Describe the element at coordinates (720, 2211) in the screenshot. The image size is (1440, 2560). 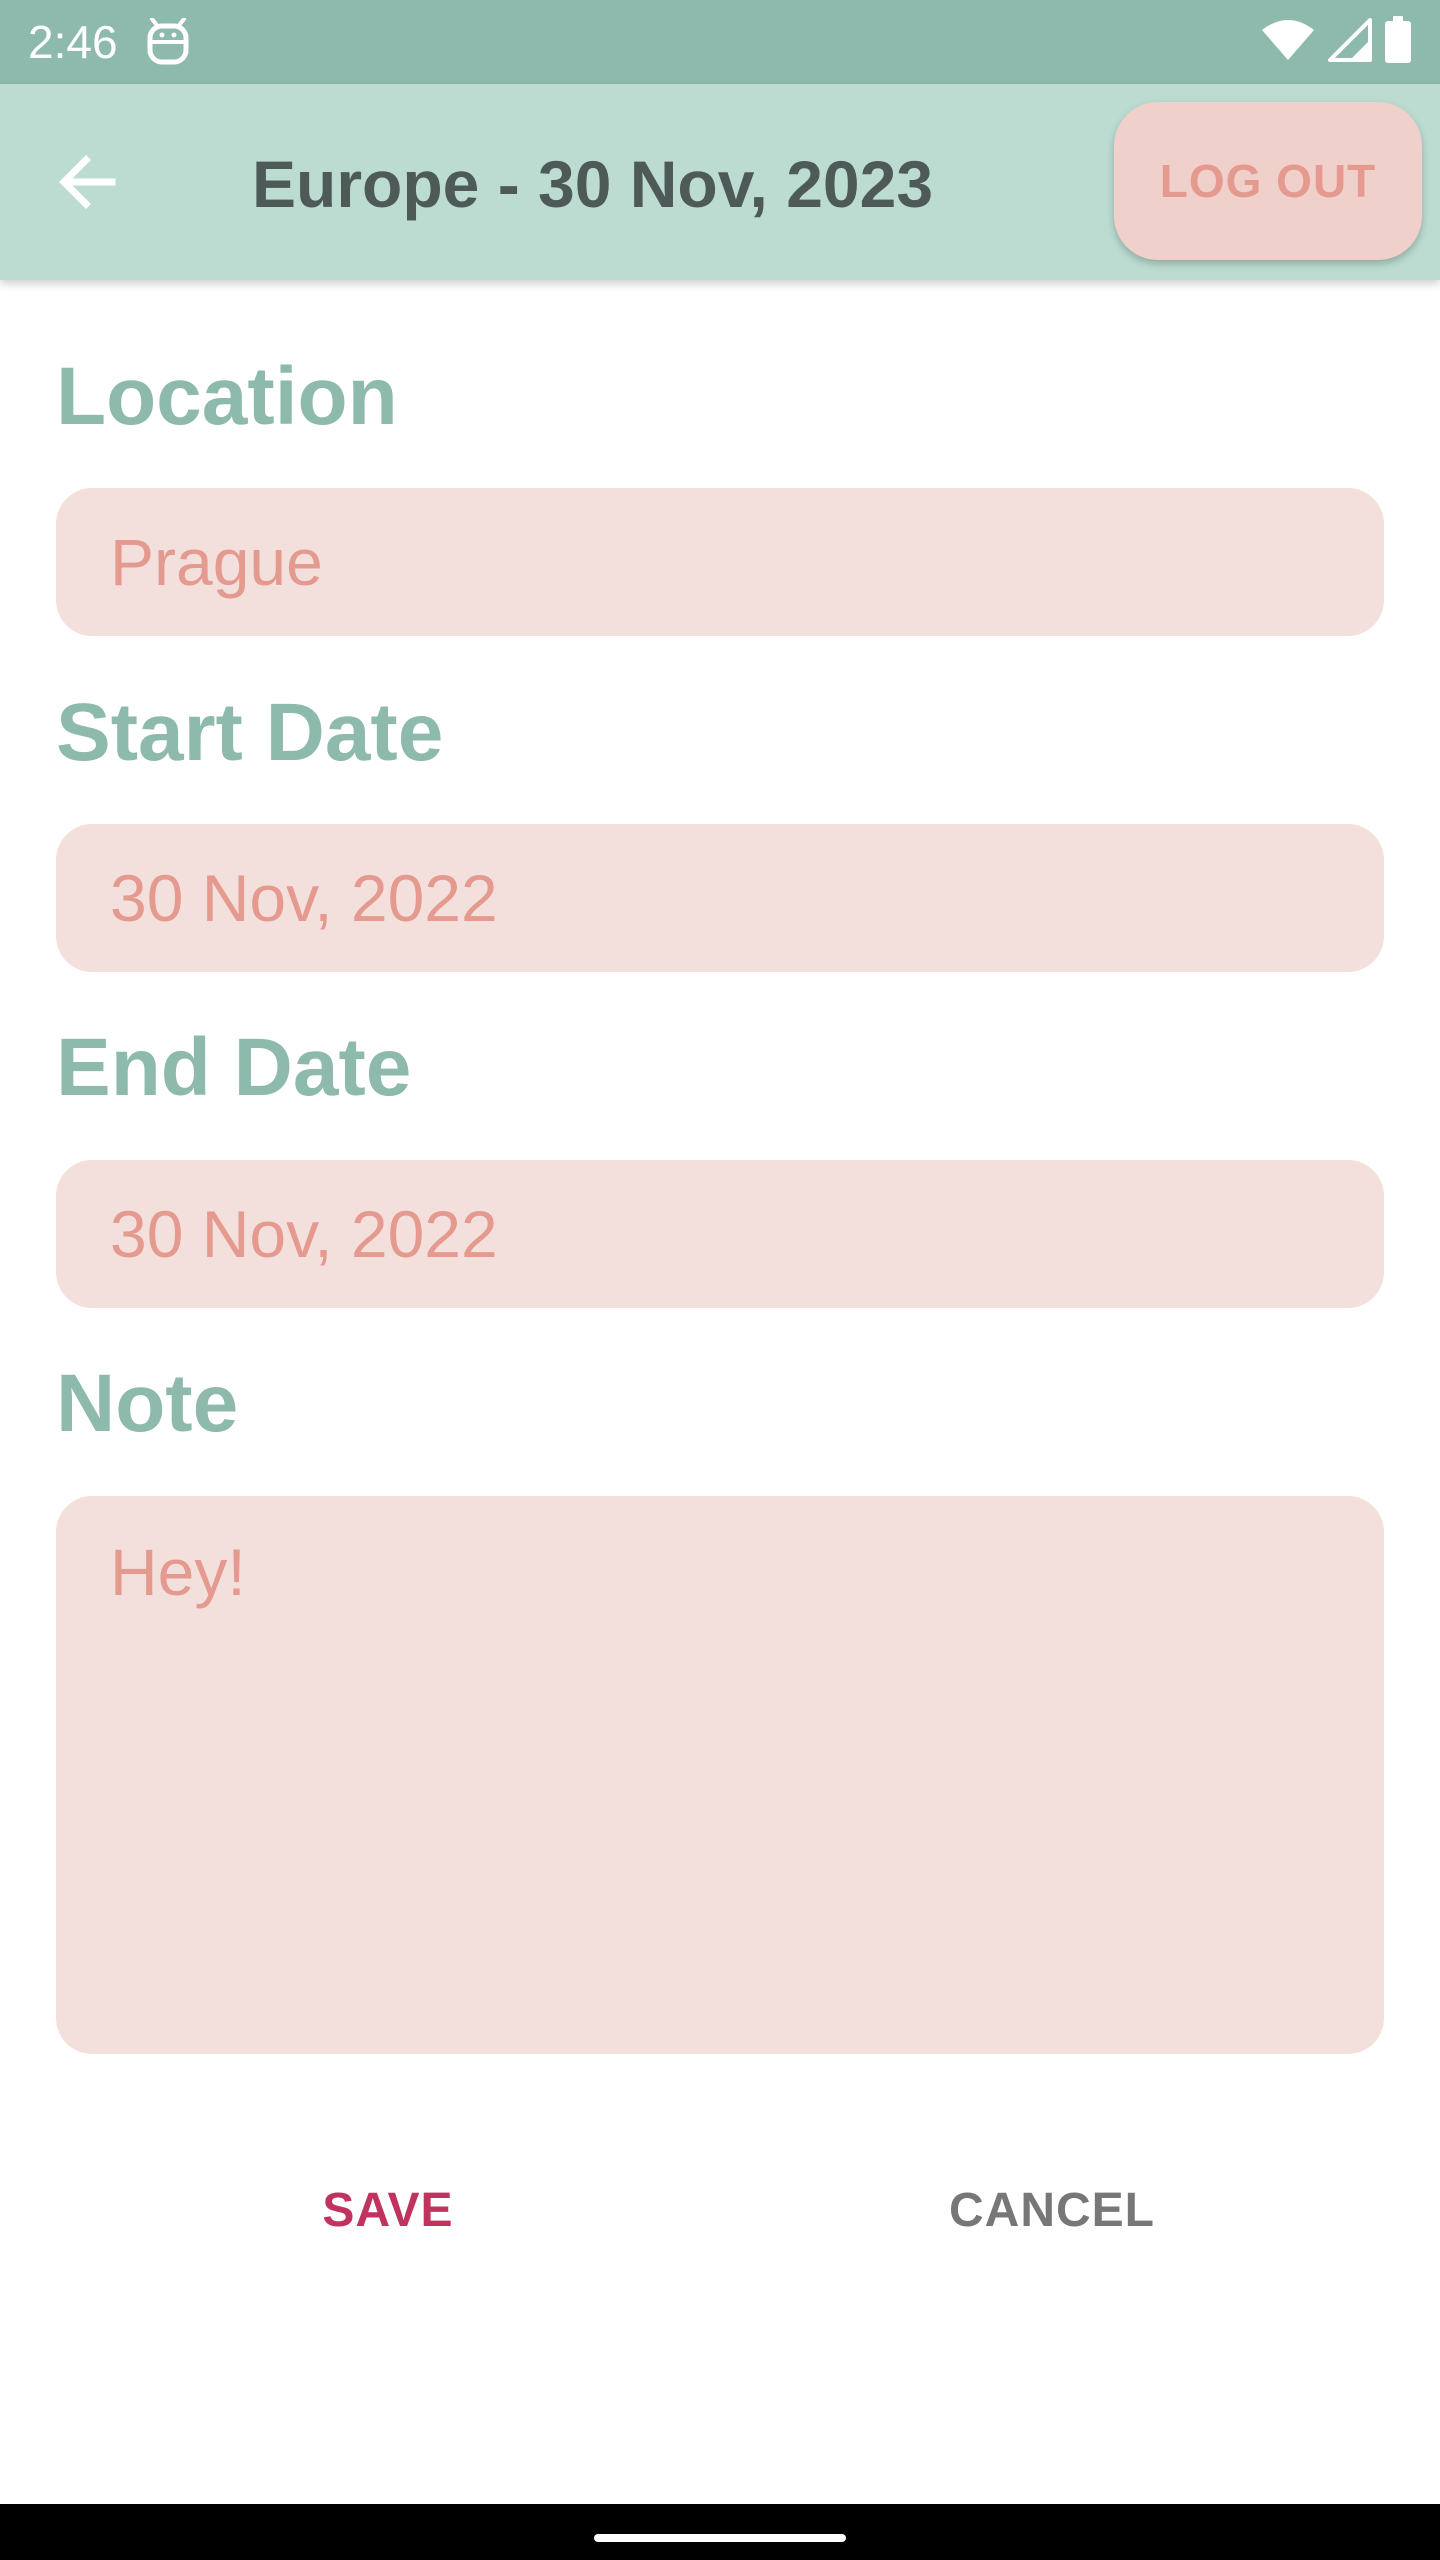
I see `form-actions: SAVE CANCEL` at that location.